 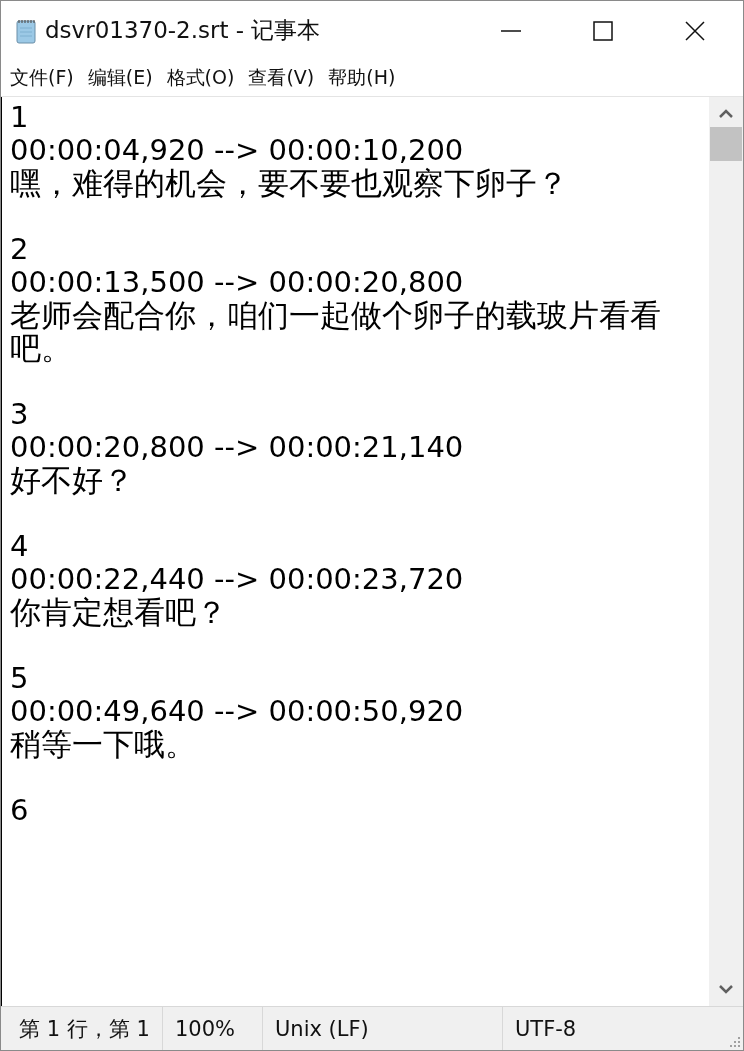 I want to click on status-field: 100%, so click(x=213, y=1028).